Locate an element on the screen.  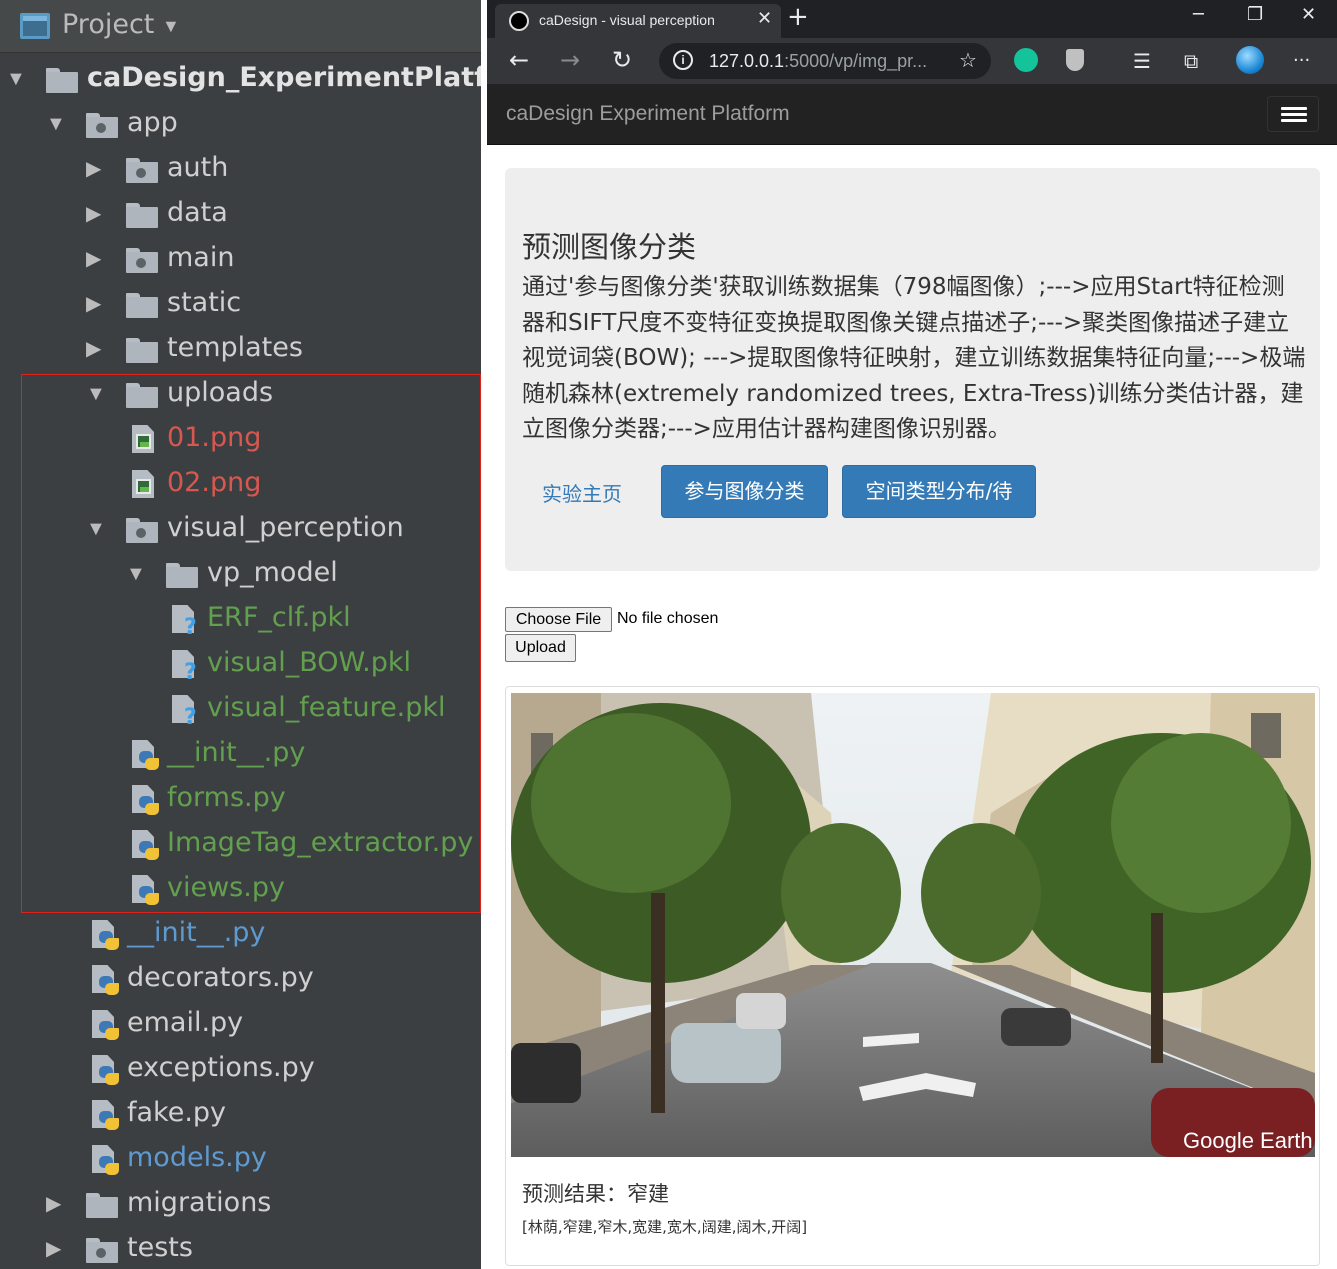
tab-strip: caDesign - visual perception ✕ + ─ ❐ ✕ is located at coordinates (912, 19).